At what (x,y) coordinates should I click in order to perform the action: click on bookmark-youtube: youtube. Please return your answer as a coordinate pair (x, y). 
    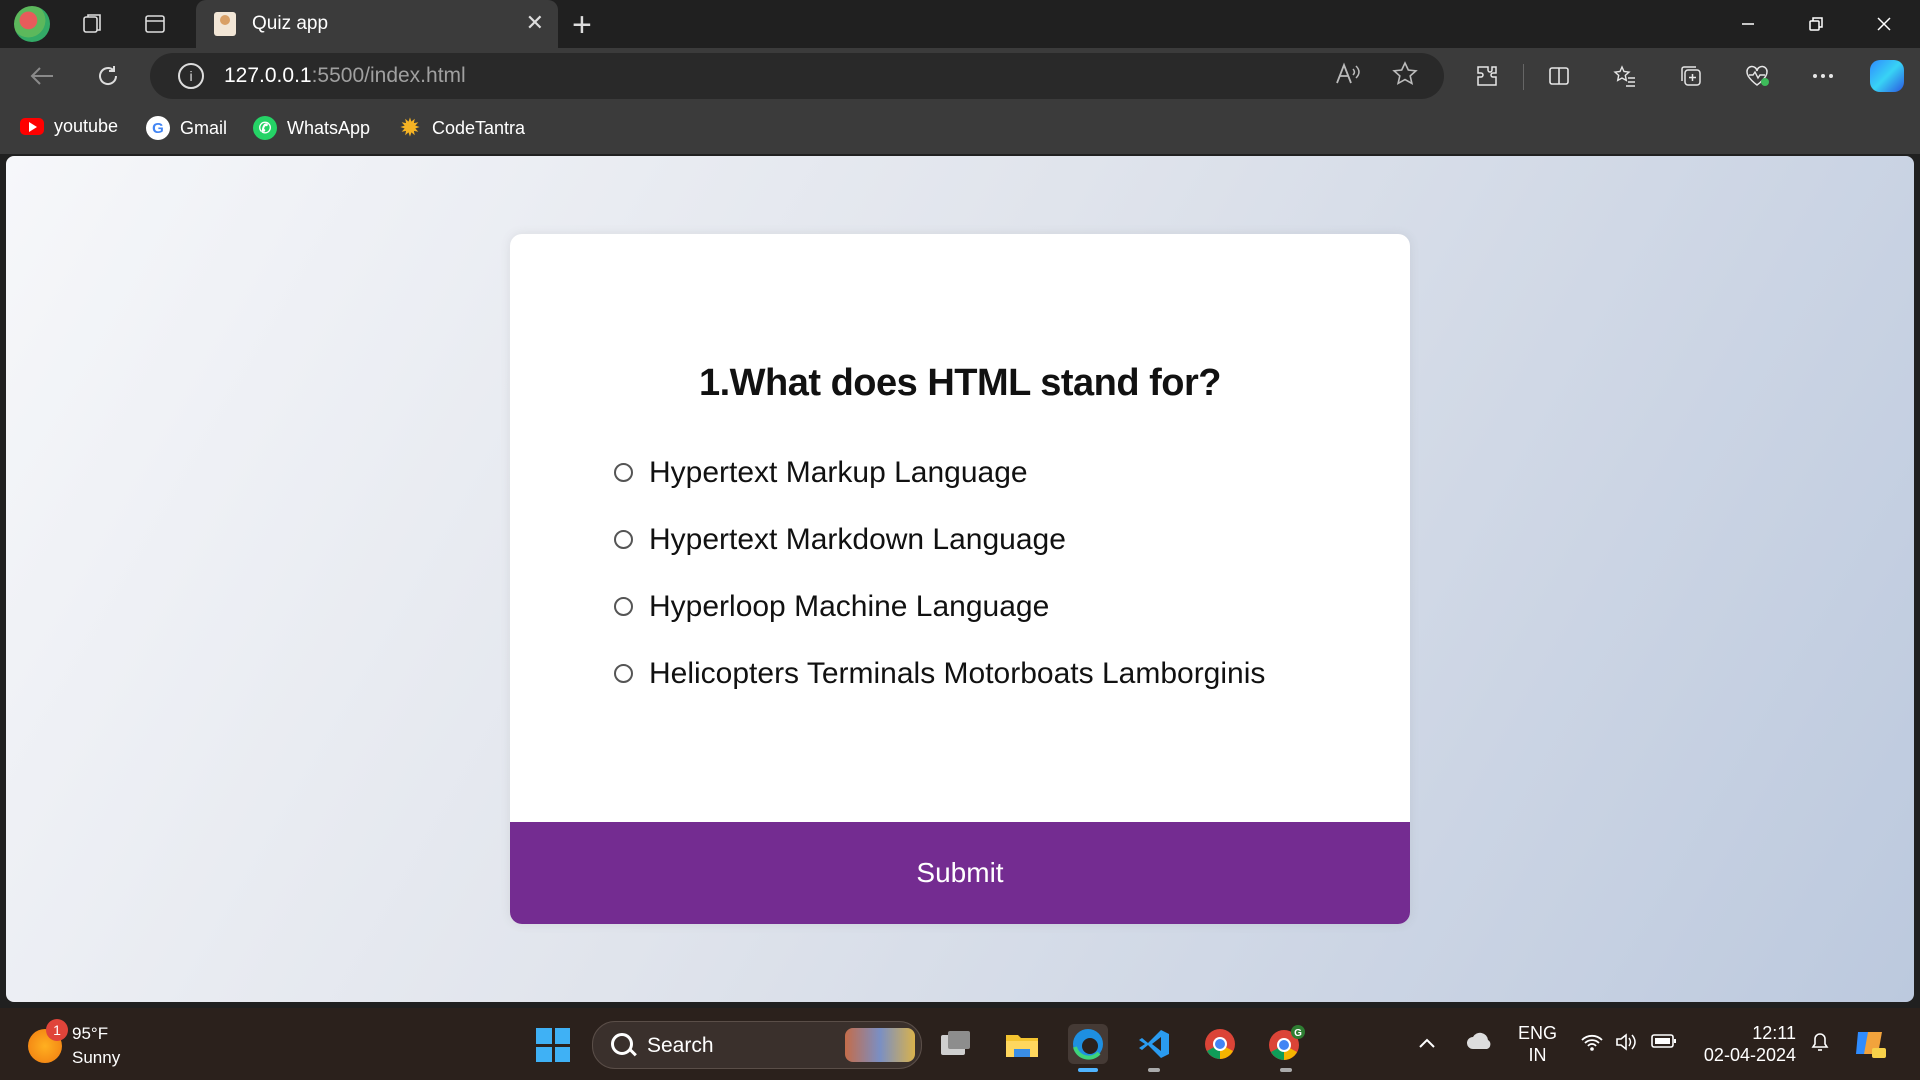
    Looking at the image, I should click on (69, 126).